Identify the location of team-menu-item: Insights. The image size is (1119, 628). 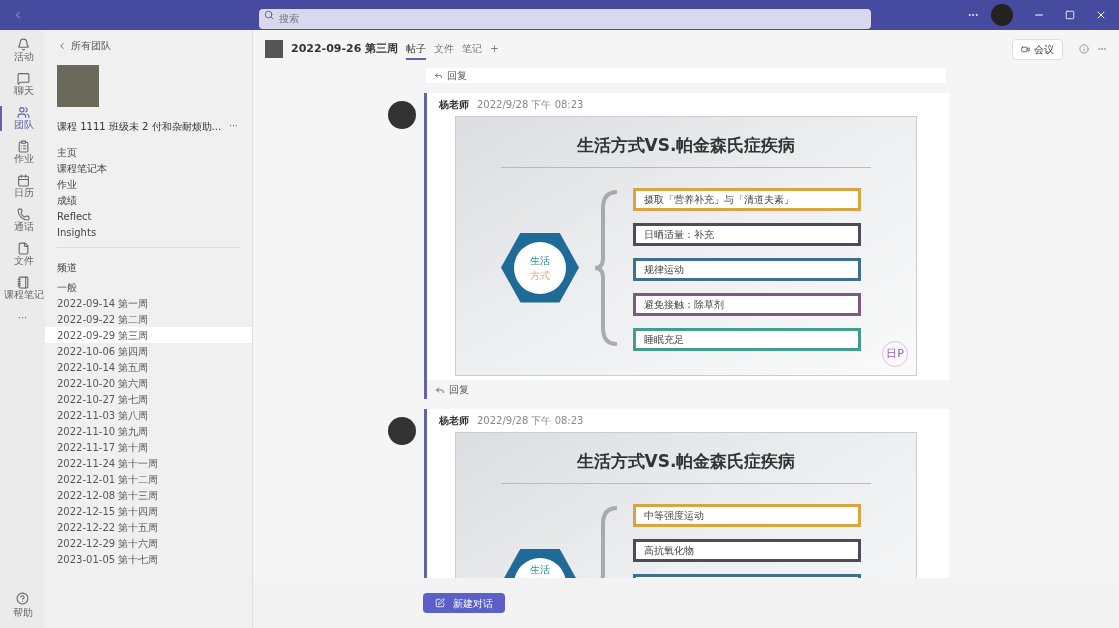
(154, 232).